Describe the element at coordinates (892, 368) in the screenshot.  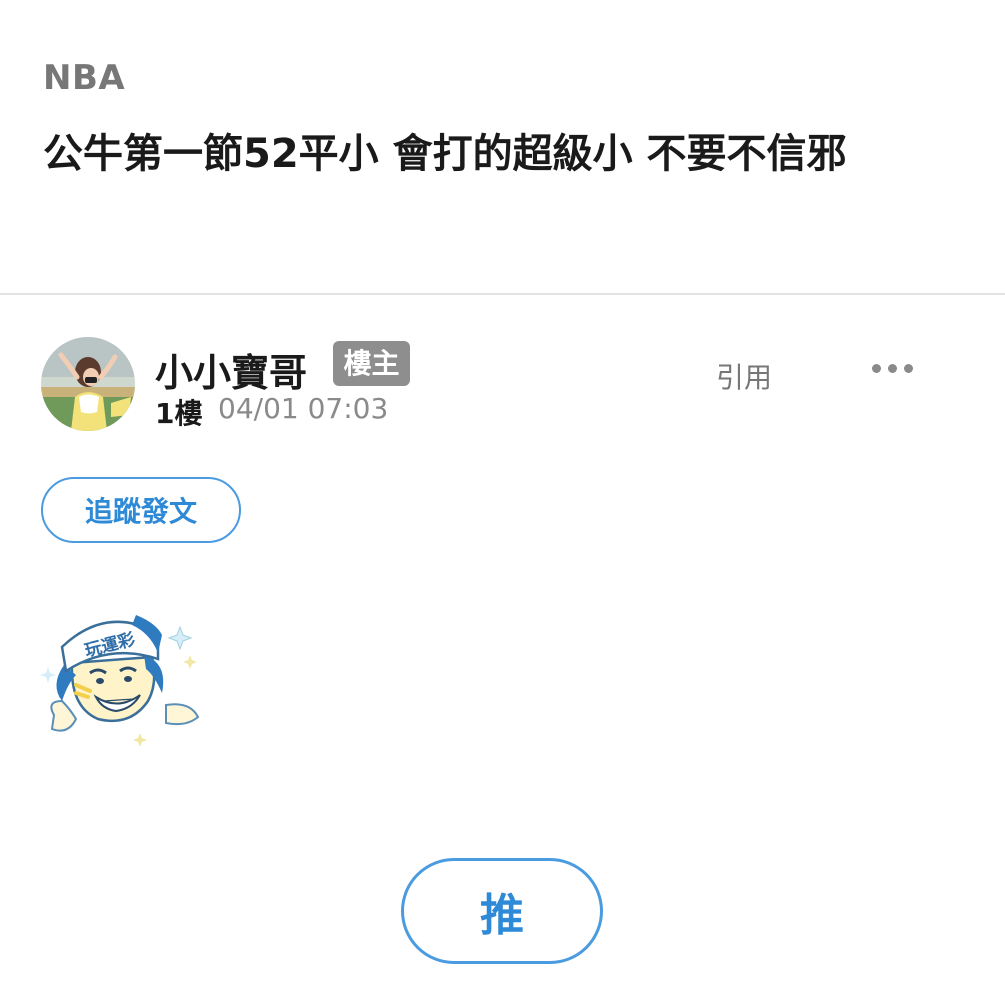
I see `more-dots-icon` at that location.